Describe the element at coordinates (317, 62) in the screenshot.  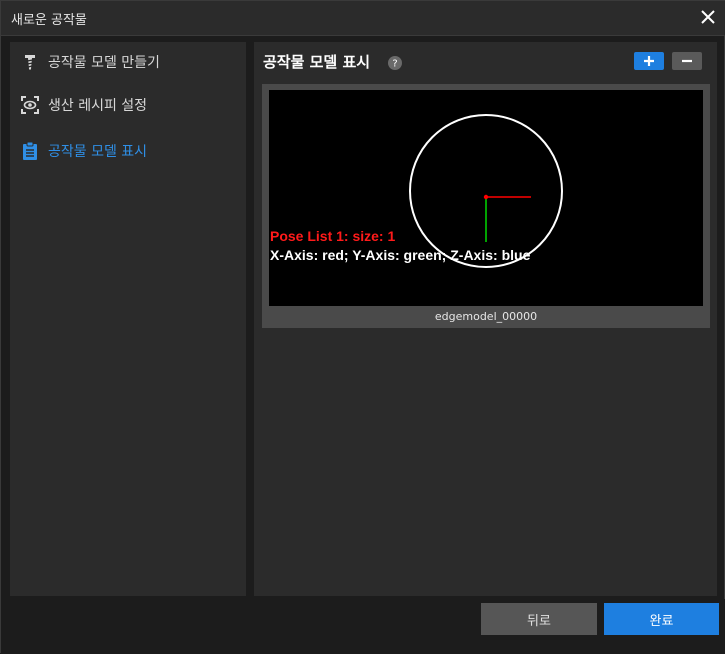
I see `page-title: 공작물 모델 표시` at that location.